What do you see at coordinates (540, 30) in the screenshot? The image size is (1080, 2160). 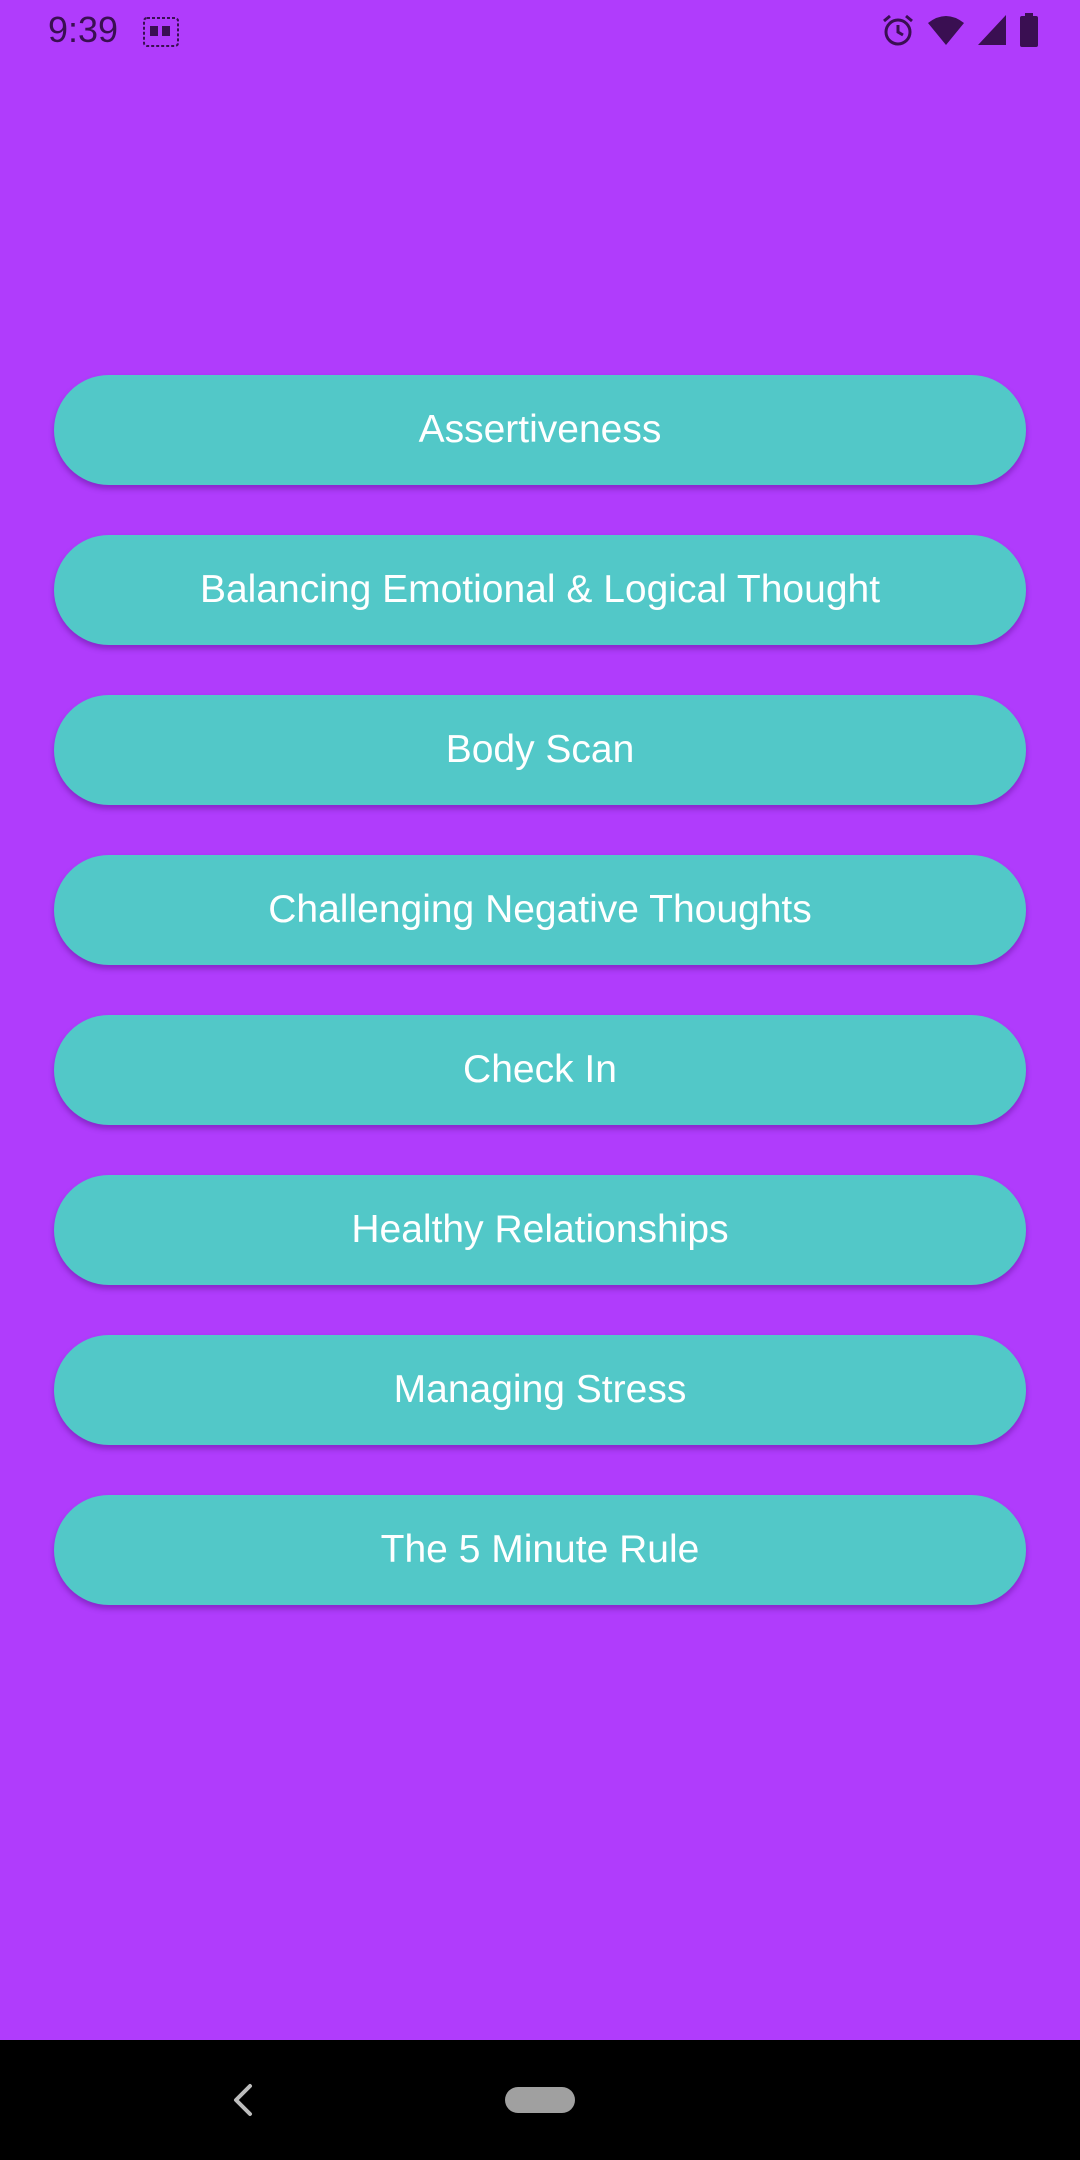 I see `status-bar: 9:39` at bounding box center [540, 30].